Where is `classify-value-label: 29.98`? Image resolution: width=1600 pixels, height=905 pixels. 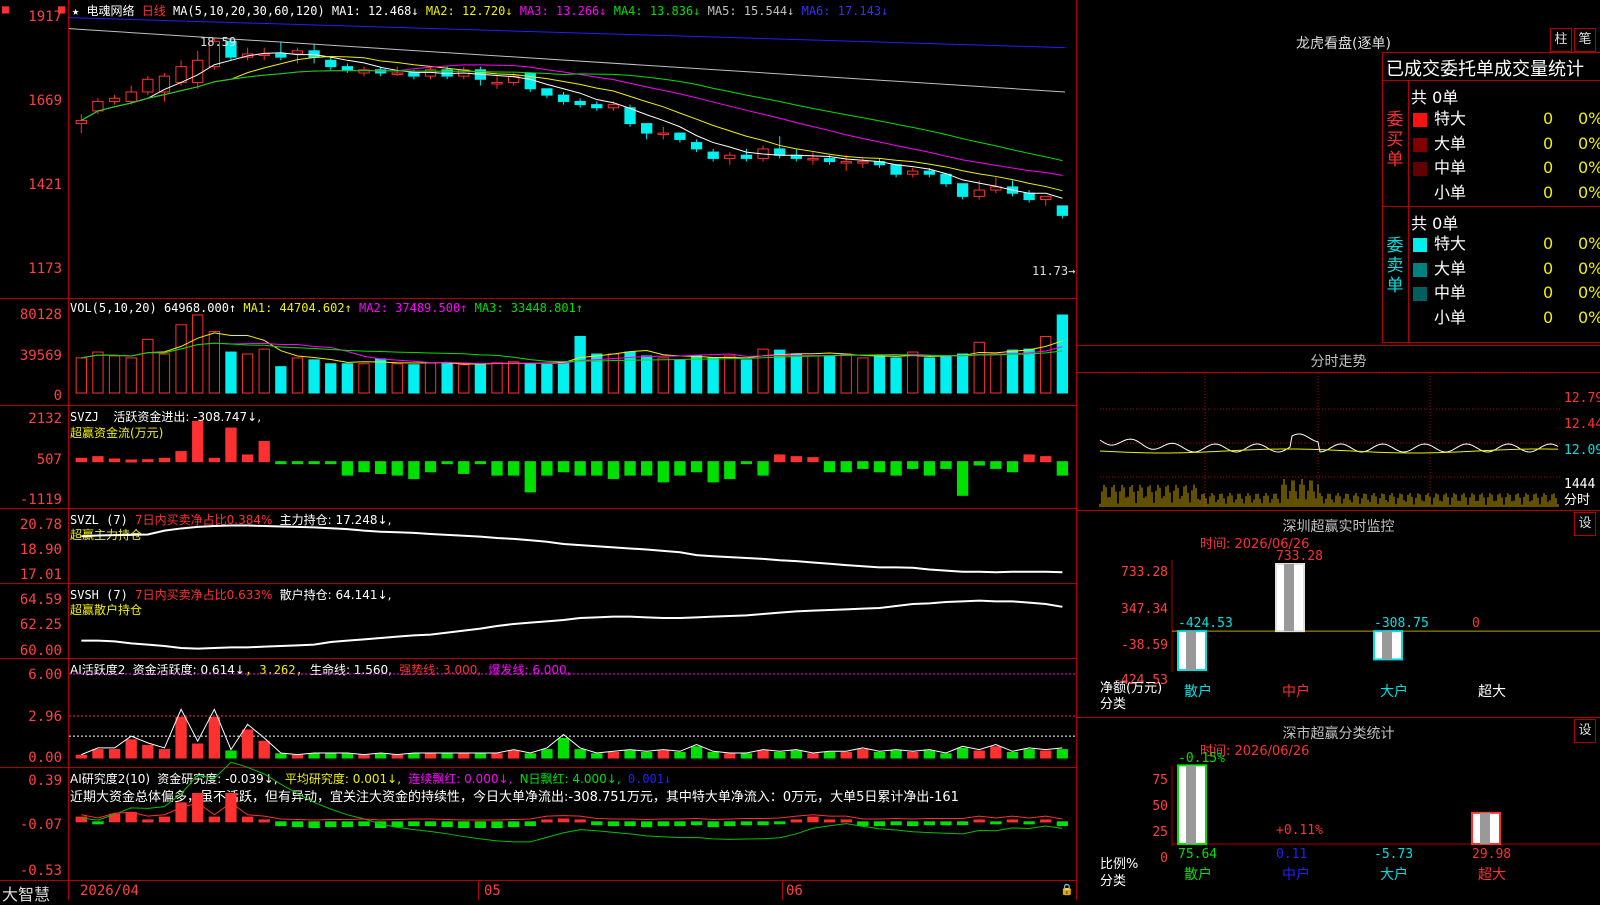
classify-value-label: 29.98 is located at coordinates (1491, 854).